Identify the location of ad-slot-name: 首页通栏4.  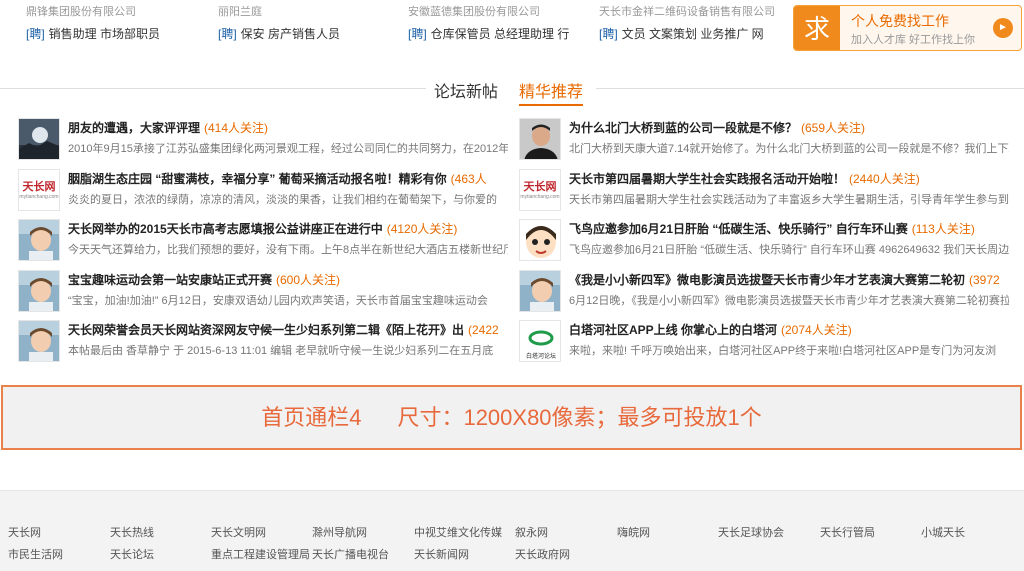
(311, 417).